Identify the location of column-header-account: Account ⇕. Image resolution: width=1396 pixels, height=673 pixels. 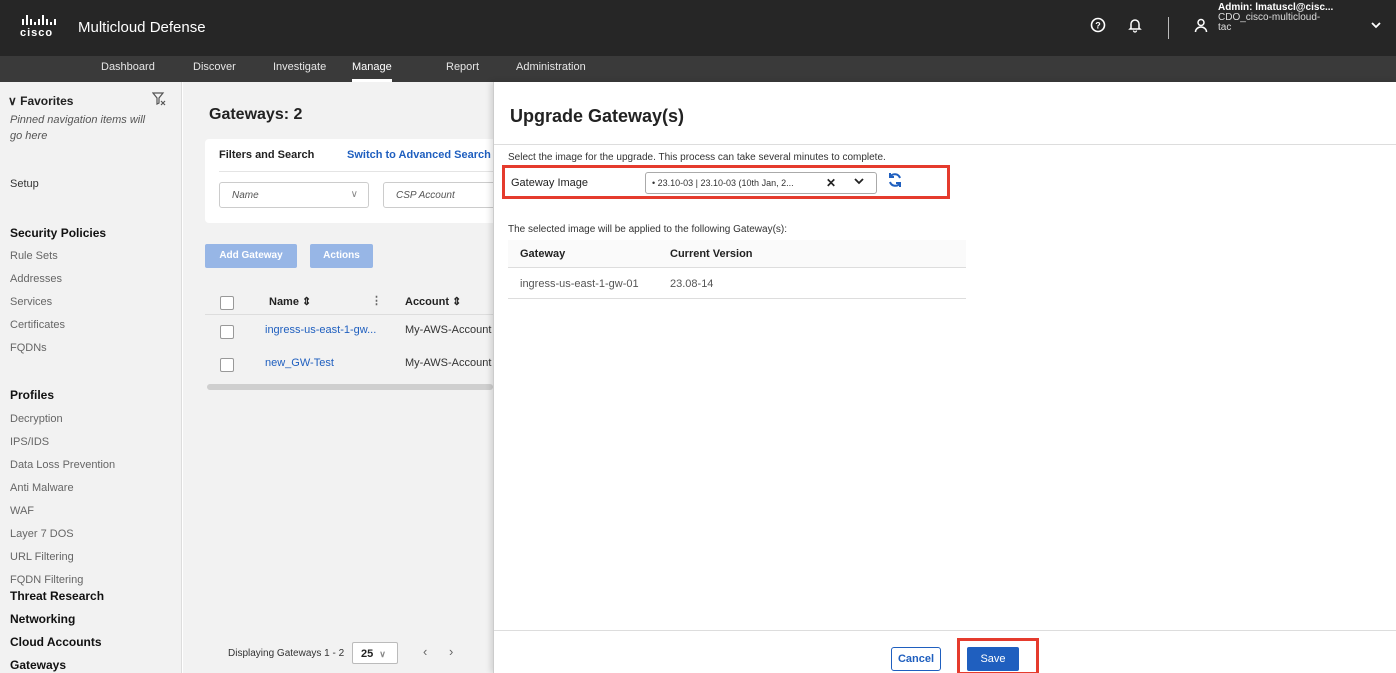
(433, 301).